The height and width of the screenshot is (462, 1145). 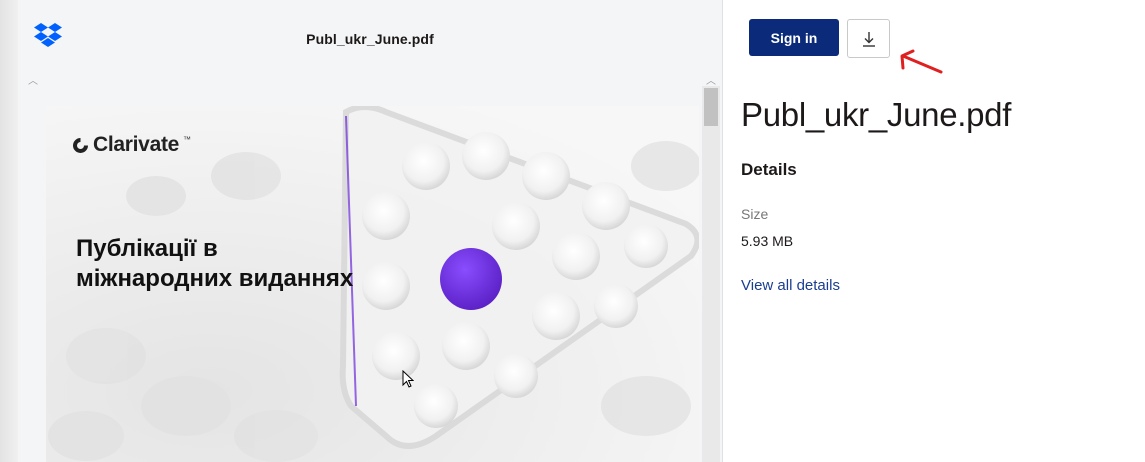 What do you see at coordinates (187, 139) in the screenshot?
I see `trademark-symbol: ™` at bounding box center [187, 139].